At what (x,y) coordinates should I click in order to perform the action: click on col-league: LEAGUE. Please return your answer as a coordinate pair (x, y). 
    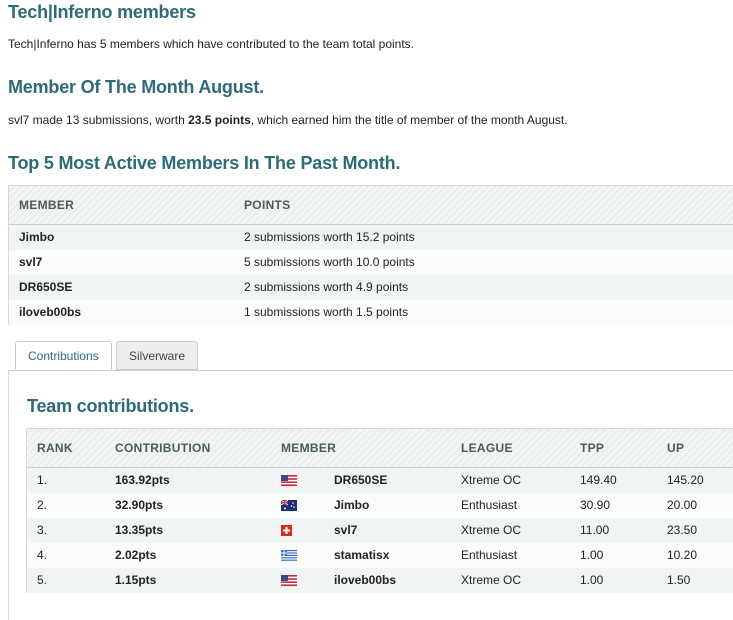
    Looking at the image, I should click on (487, 448).